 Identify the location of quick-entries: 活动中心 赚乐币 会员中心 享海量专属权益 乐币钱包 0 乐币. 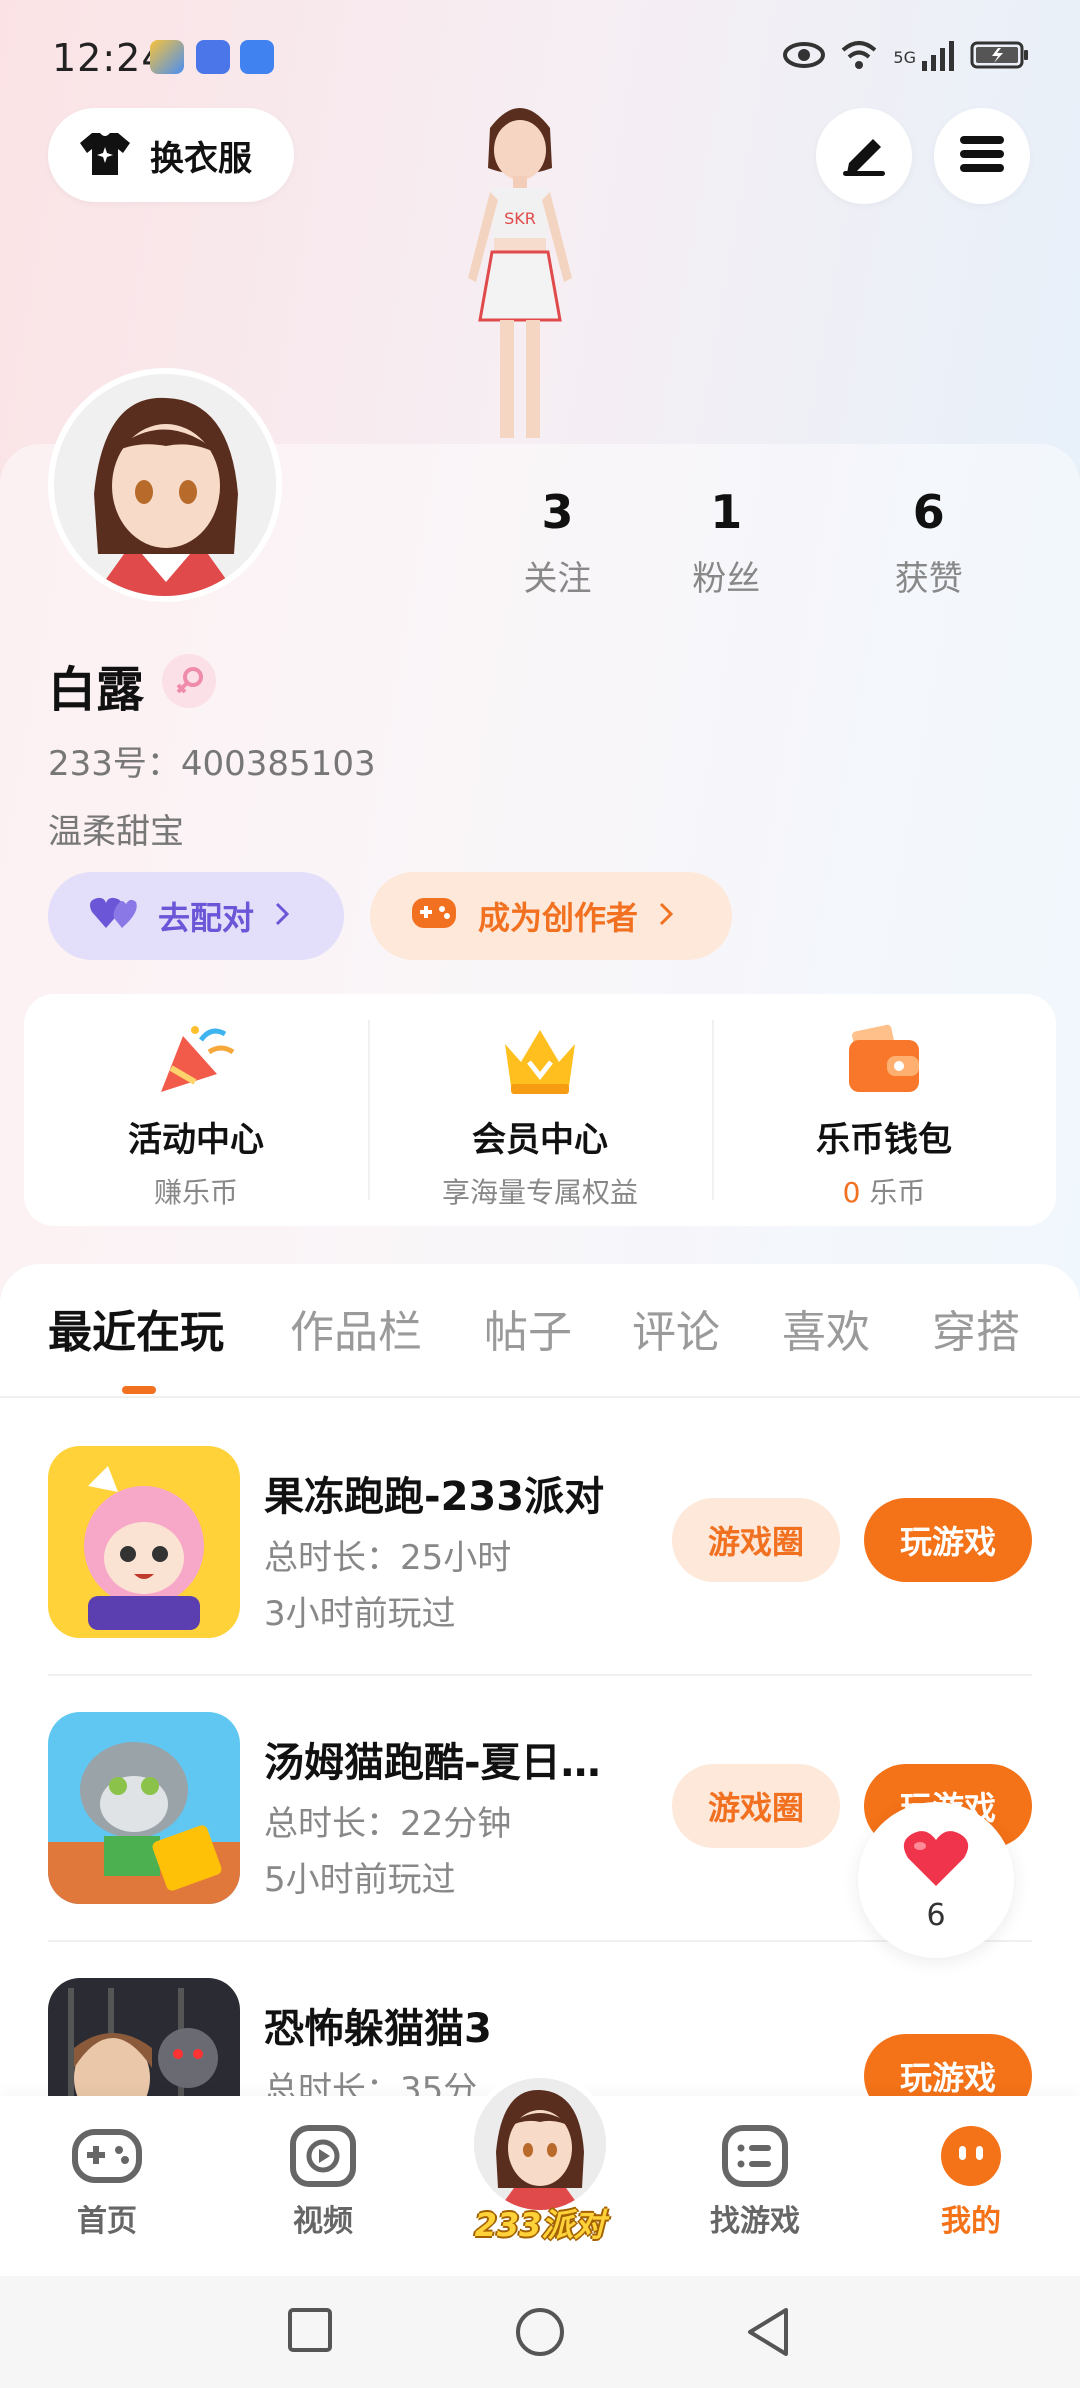
(540, 1110).